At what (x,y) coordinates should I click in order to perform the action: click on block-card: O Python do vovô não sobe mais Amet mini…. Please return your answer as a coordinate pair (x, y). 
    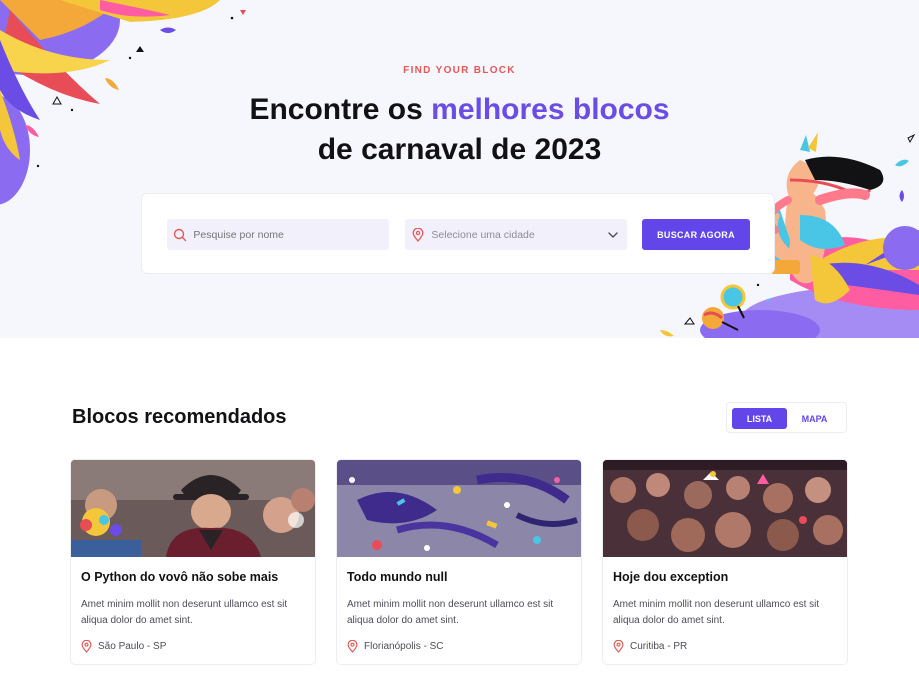
    Looking at the image, I should click on (193, 562).